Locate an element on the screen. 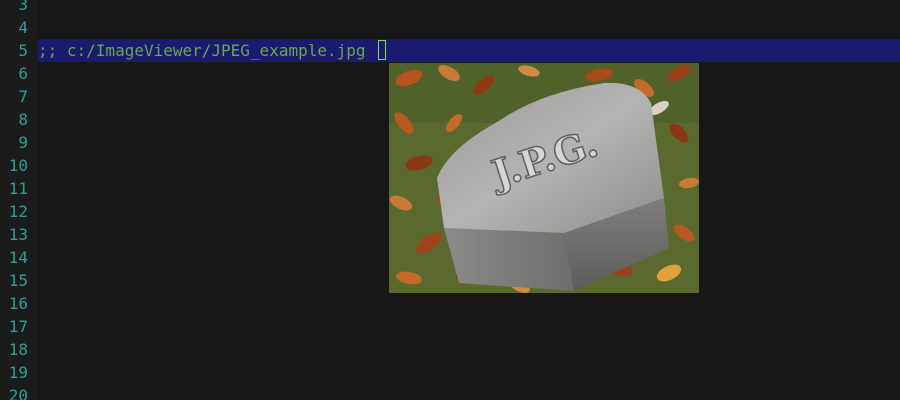 Image resolution: width=900 pixels, height=400 pixels. line-number: 18 is located at coordinates (18, 349).